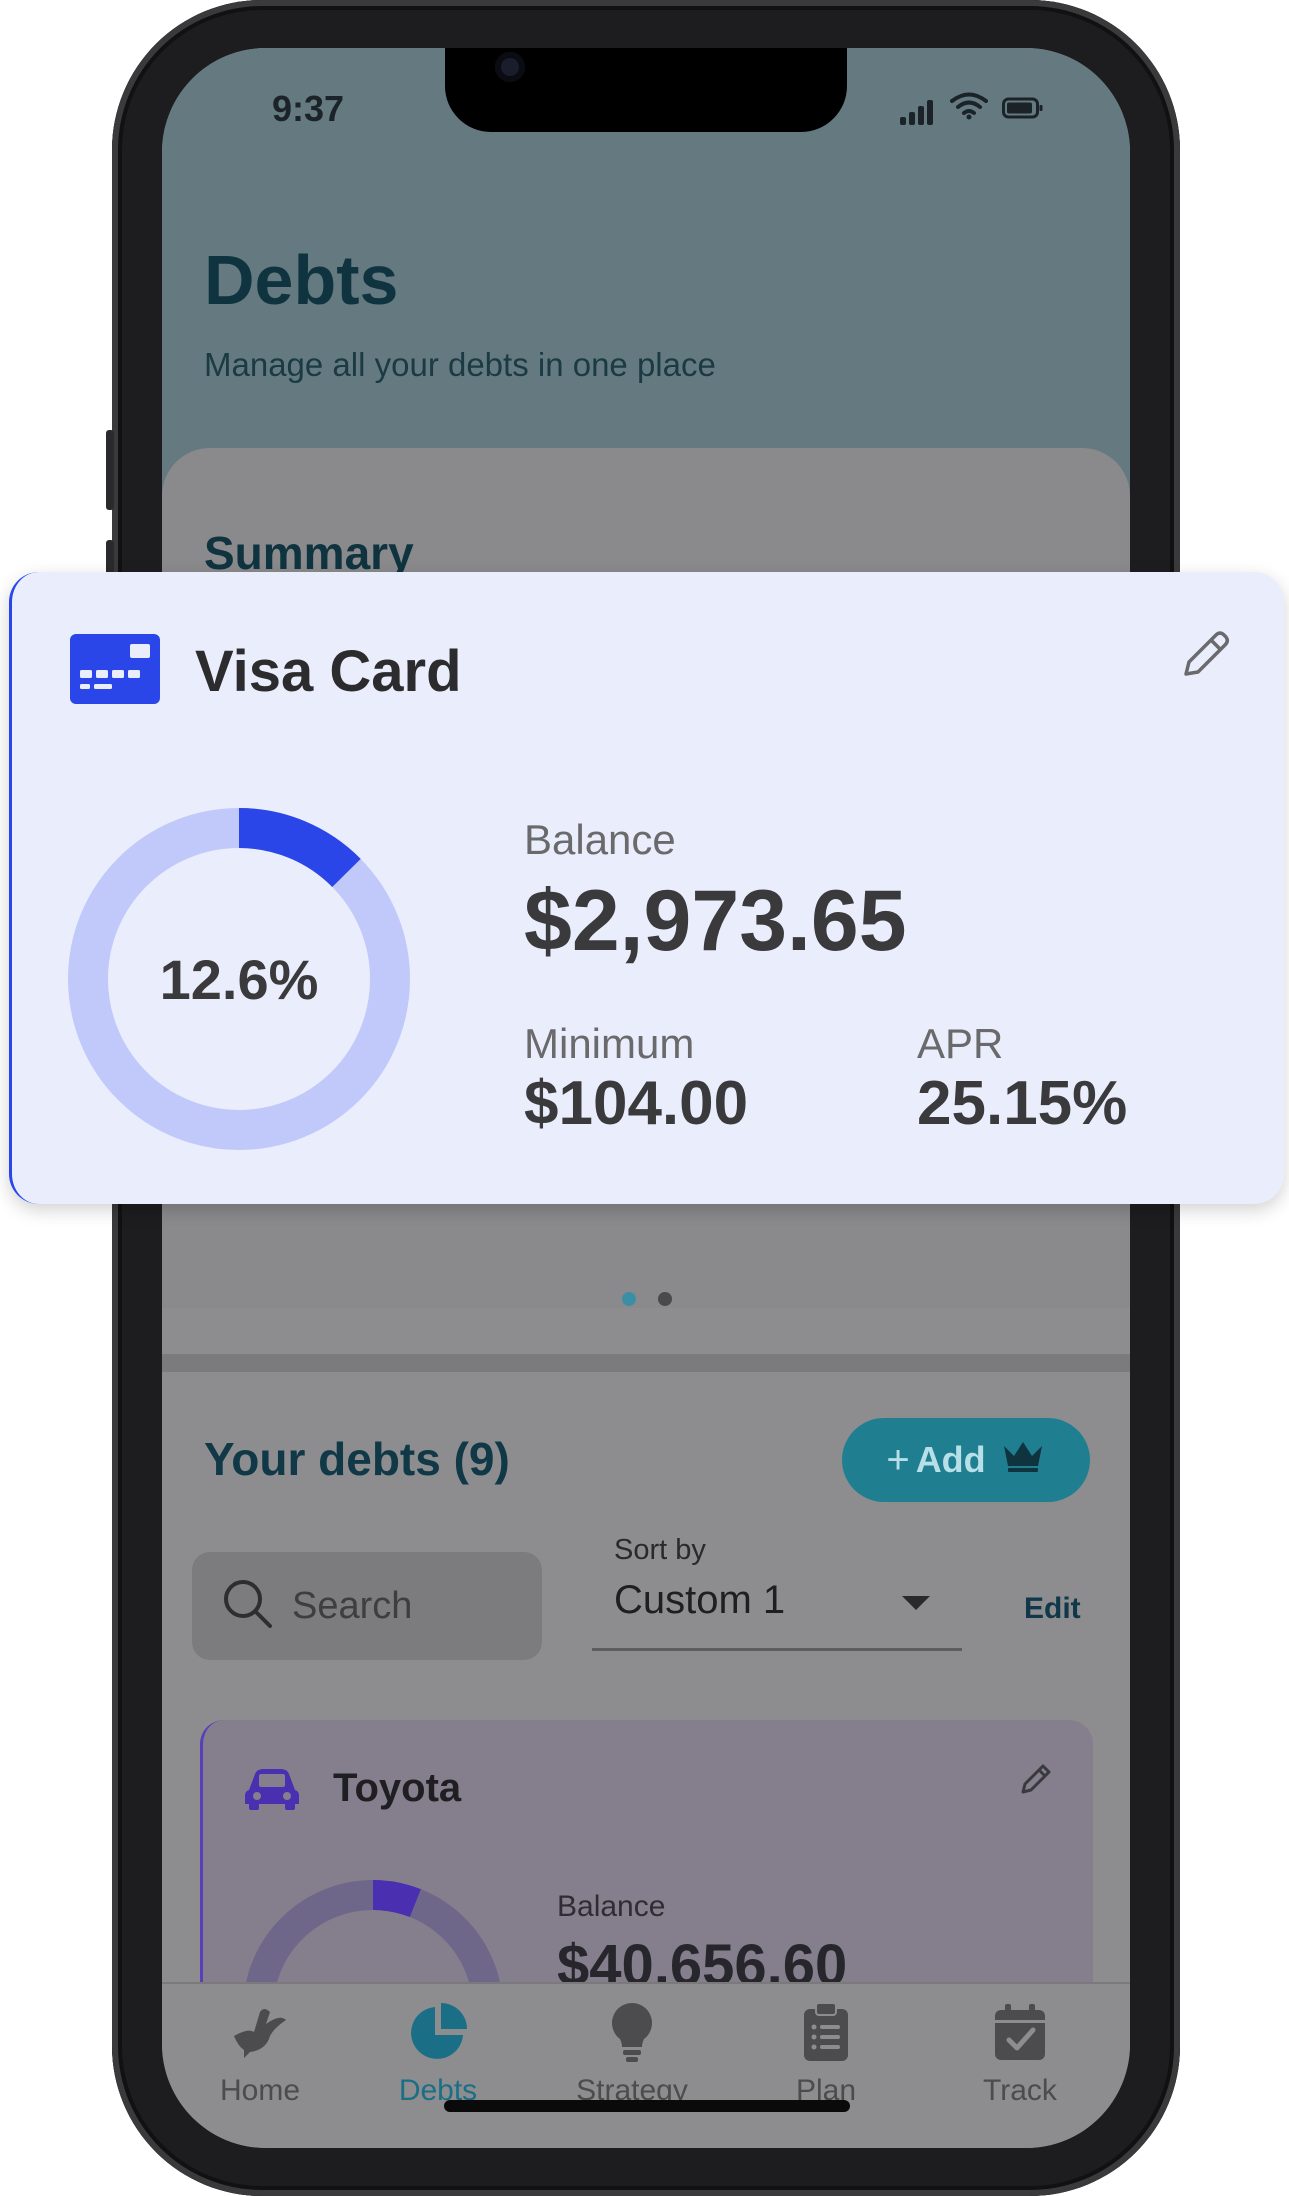 This screenshot has width=1289, height=2196. I want to click on visa-minimum-value: $104.00, so click(636, 1103).